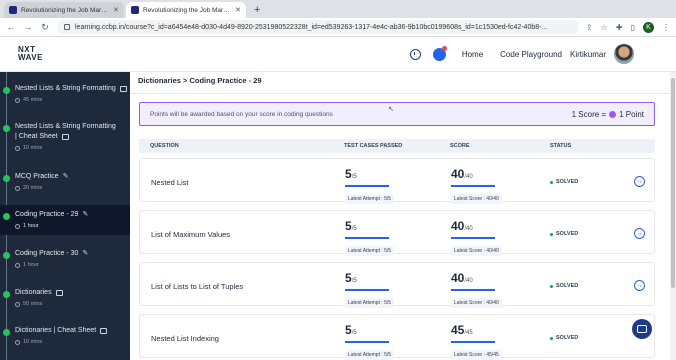 The image size is (676, 360). What do you see at coordinates (47, 253) in the screenshot?
I see `sidebar-item-label: Coding Practice - 30` at bounding box center [47, 253].